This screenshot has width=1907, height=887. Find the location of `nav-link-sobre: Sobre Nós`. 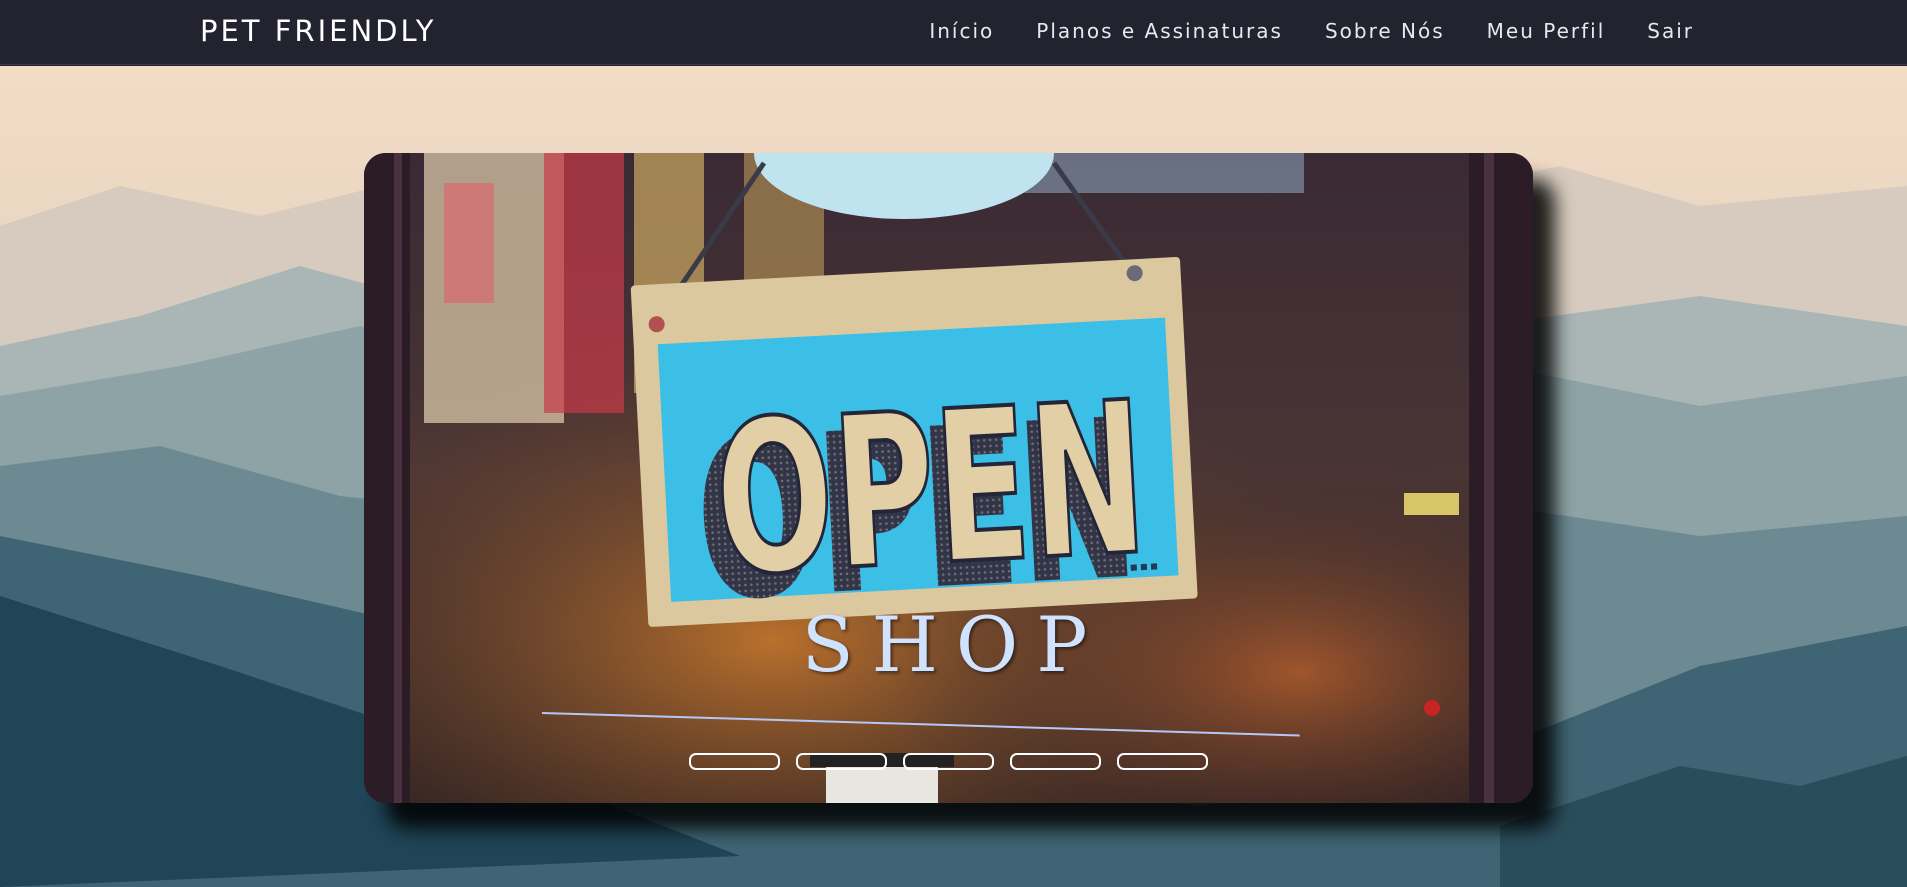

nav-link-sobre: Sobre Nós is located at coordinates (1385, 31).